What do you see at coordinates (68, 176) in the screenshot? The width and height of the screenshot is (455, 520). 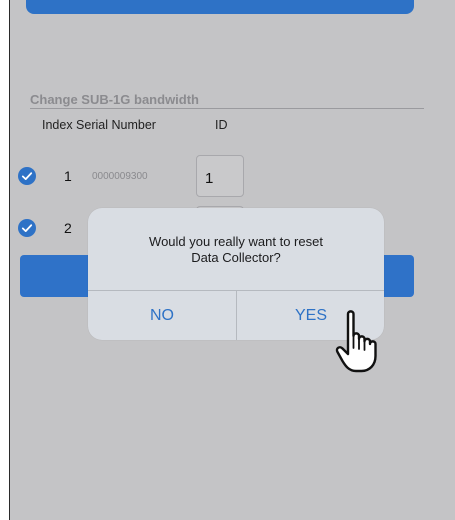 I see `row-1-index: 1` at bounding box center [68, 176].